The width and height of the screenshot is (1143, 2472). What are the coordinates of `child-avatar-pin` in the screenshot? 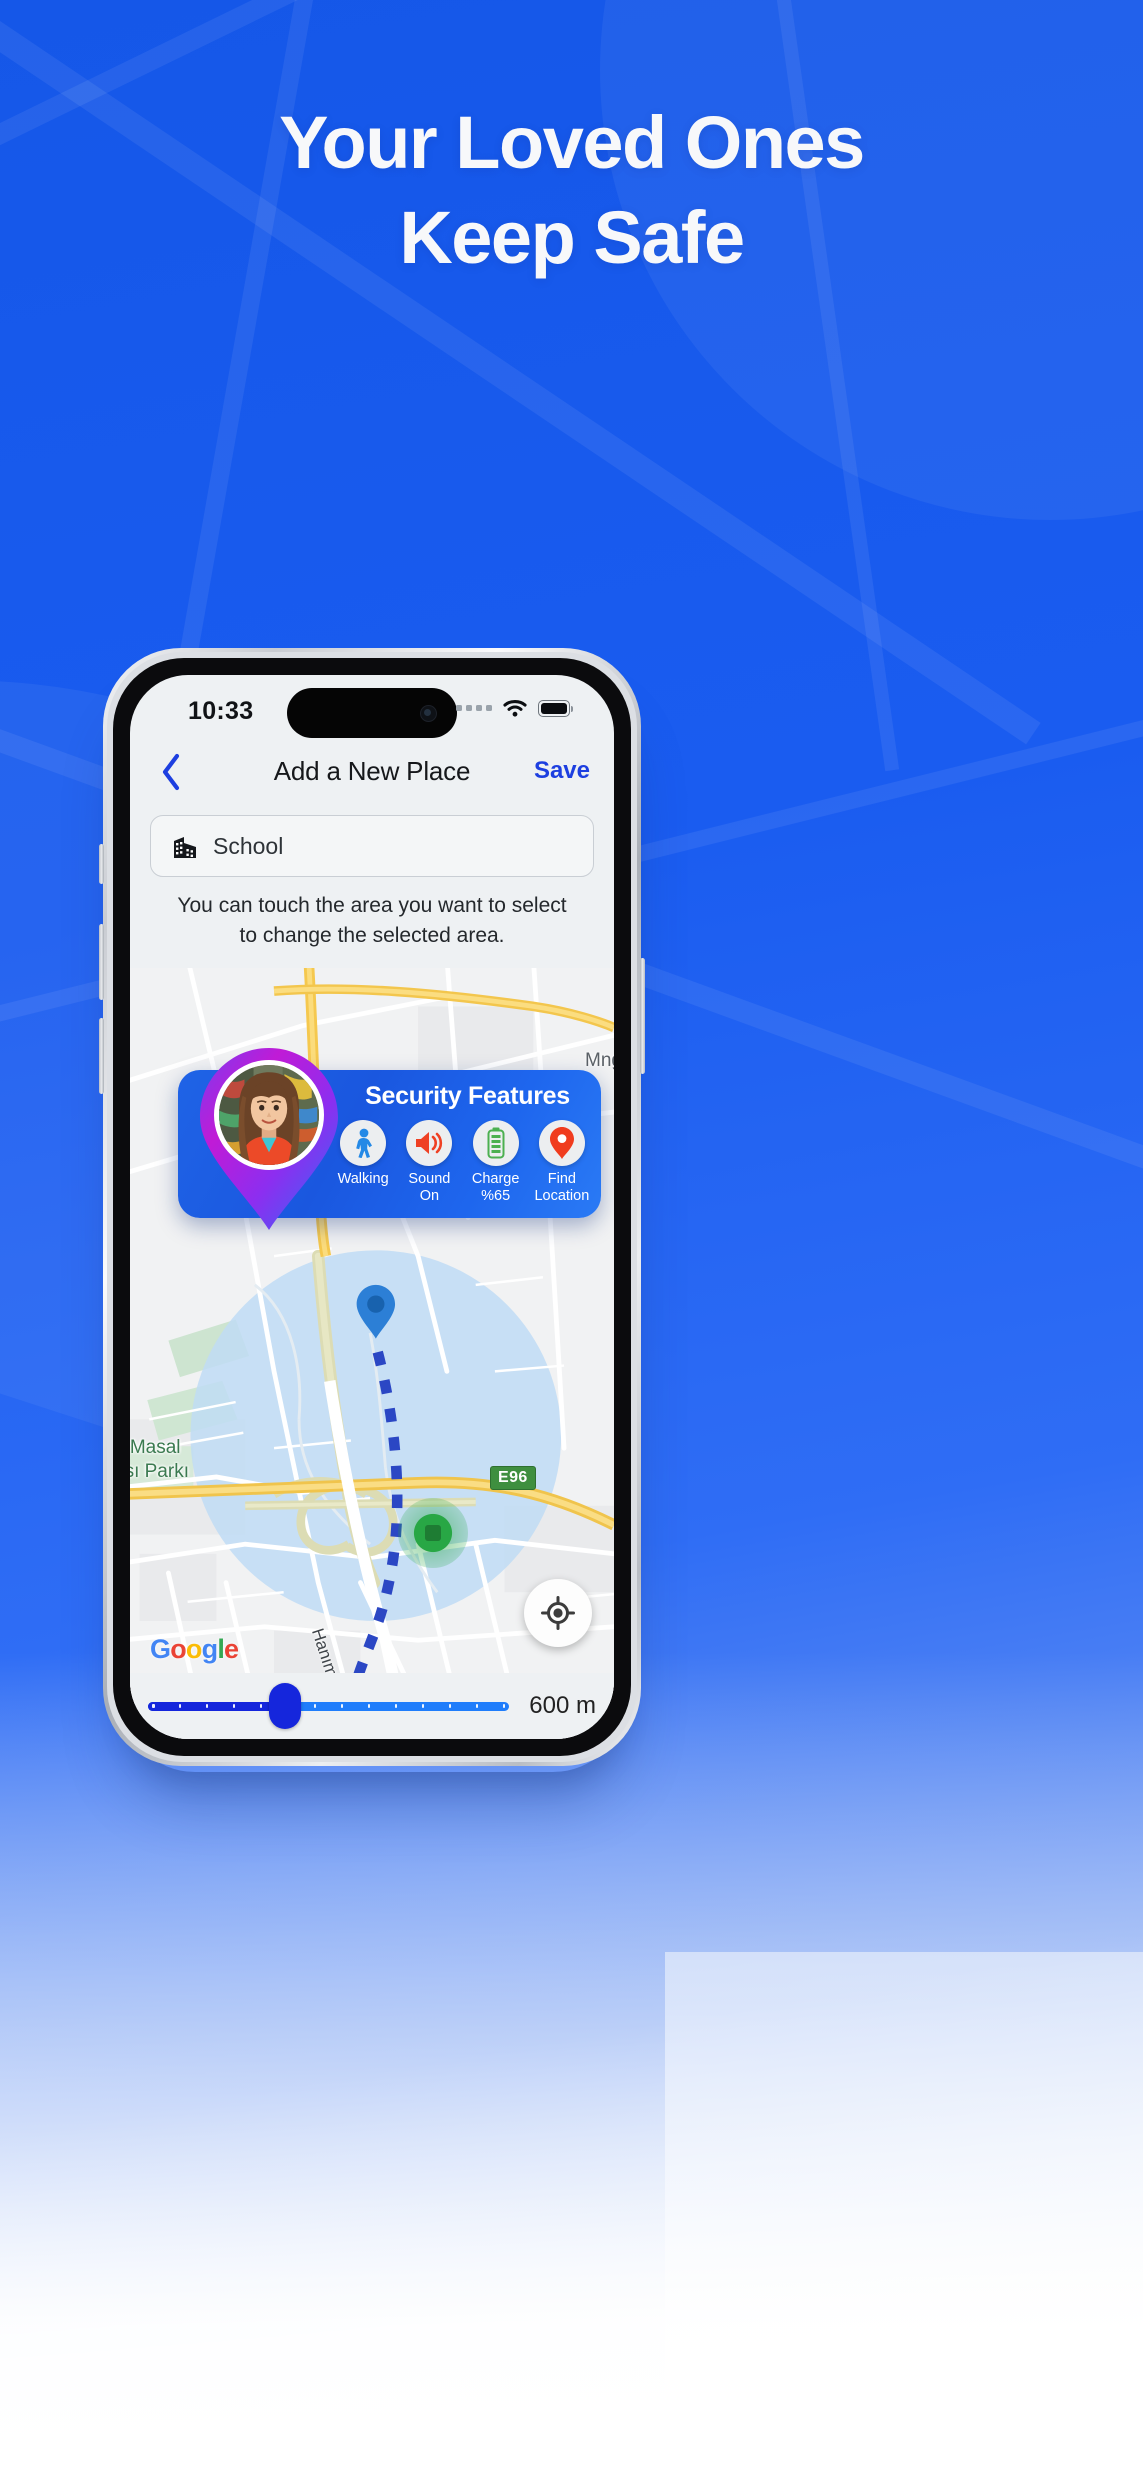 It's located at (269, 1139).